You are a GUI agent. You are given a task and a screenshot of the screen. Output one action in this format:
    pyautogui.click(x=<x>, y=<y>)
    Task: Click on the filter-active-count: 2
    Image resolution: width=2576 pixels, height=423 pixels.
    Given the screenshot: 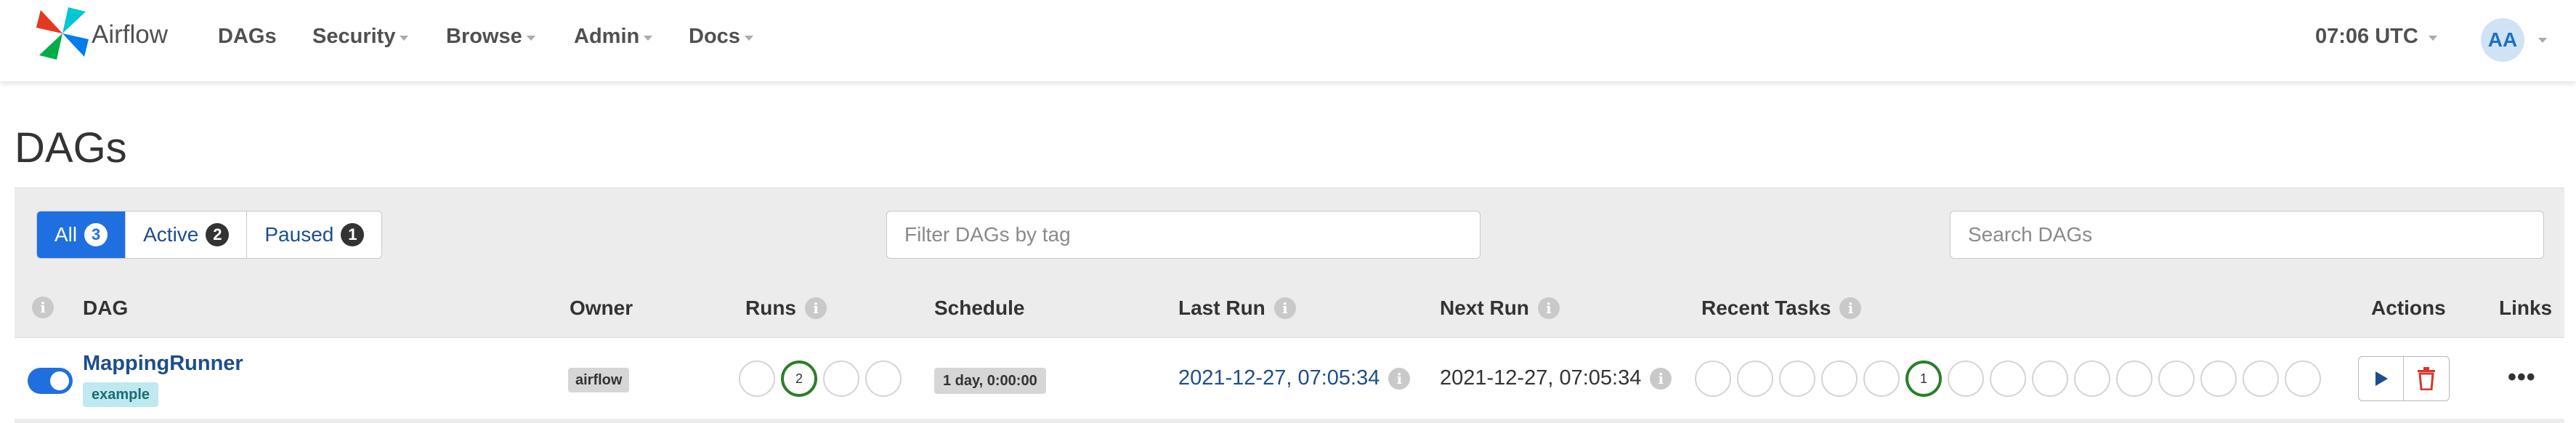 What is the action you would take?
    pyautogui.click(x=218, y=234)
    